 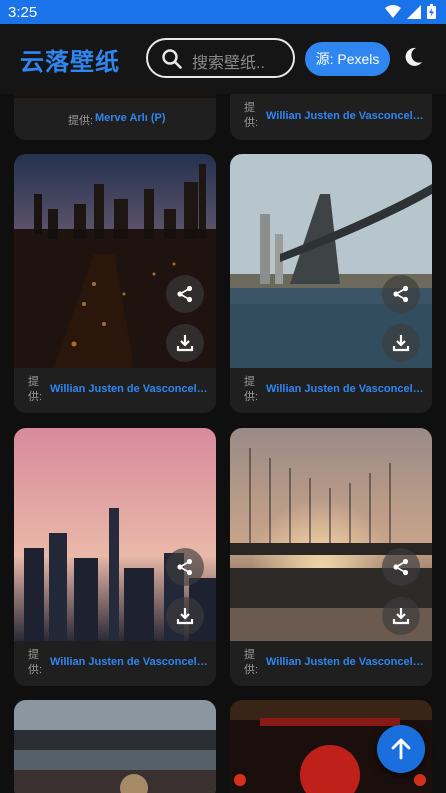 What do you see at coordinates (393, 11) in the screenshot?
I see `wifi-icon` at bounding box center [393, 11].